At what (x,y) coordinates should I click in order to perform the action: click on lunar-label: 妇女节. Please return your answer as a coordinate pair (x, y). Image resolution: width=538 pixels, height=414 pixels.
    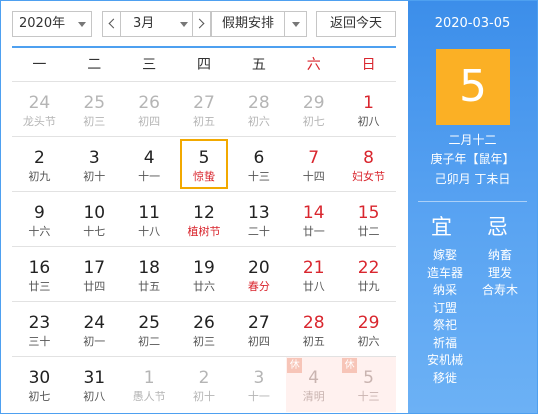
    Looking at the image, I should click on (369, 176).